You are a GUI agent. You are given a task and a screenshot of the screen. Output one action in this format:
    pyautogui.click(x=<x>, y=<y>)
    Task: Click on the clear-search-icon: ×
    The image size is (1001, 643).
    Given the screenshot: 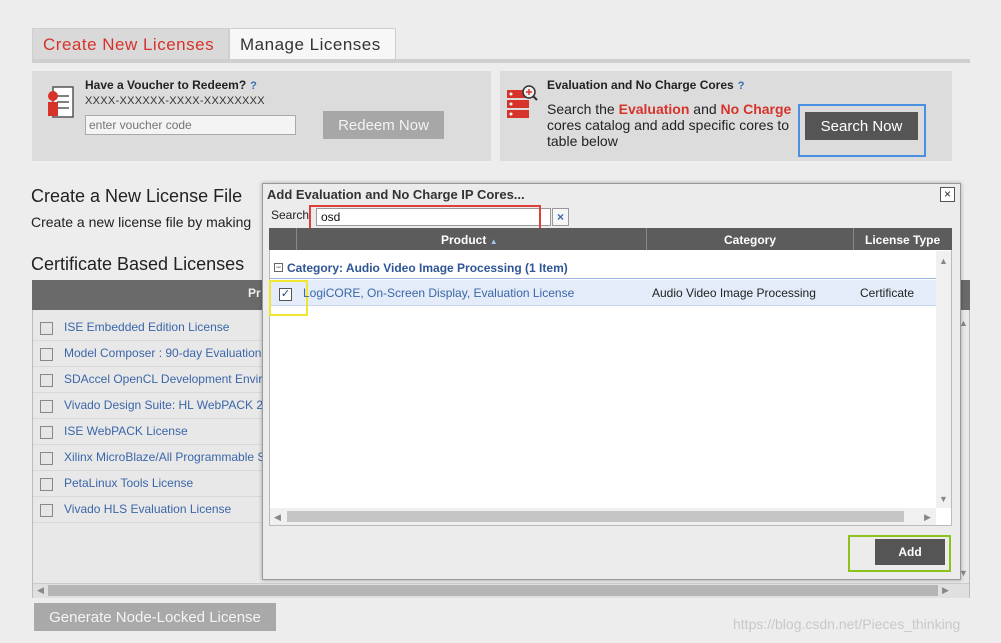 What is the action you would take?
    pyautogui.click(x=560, y=217)
    